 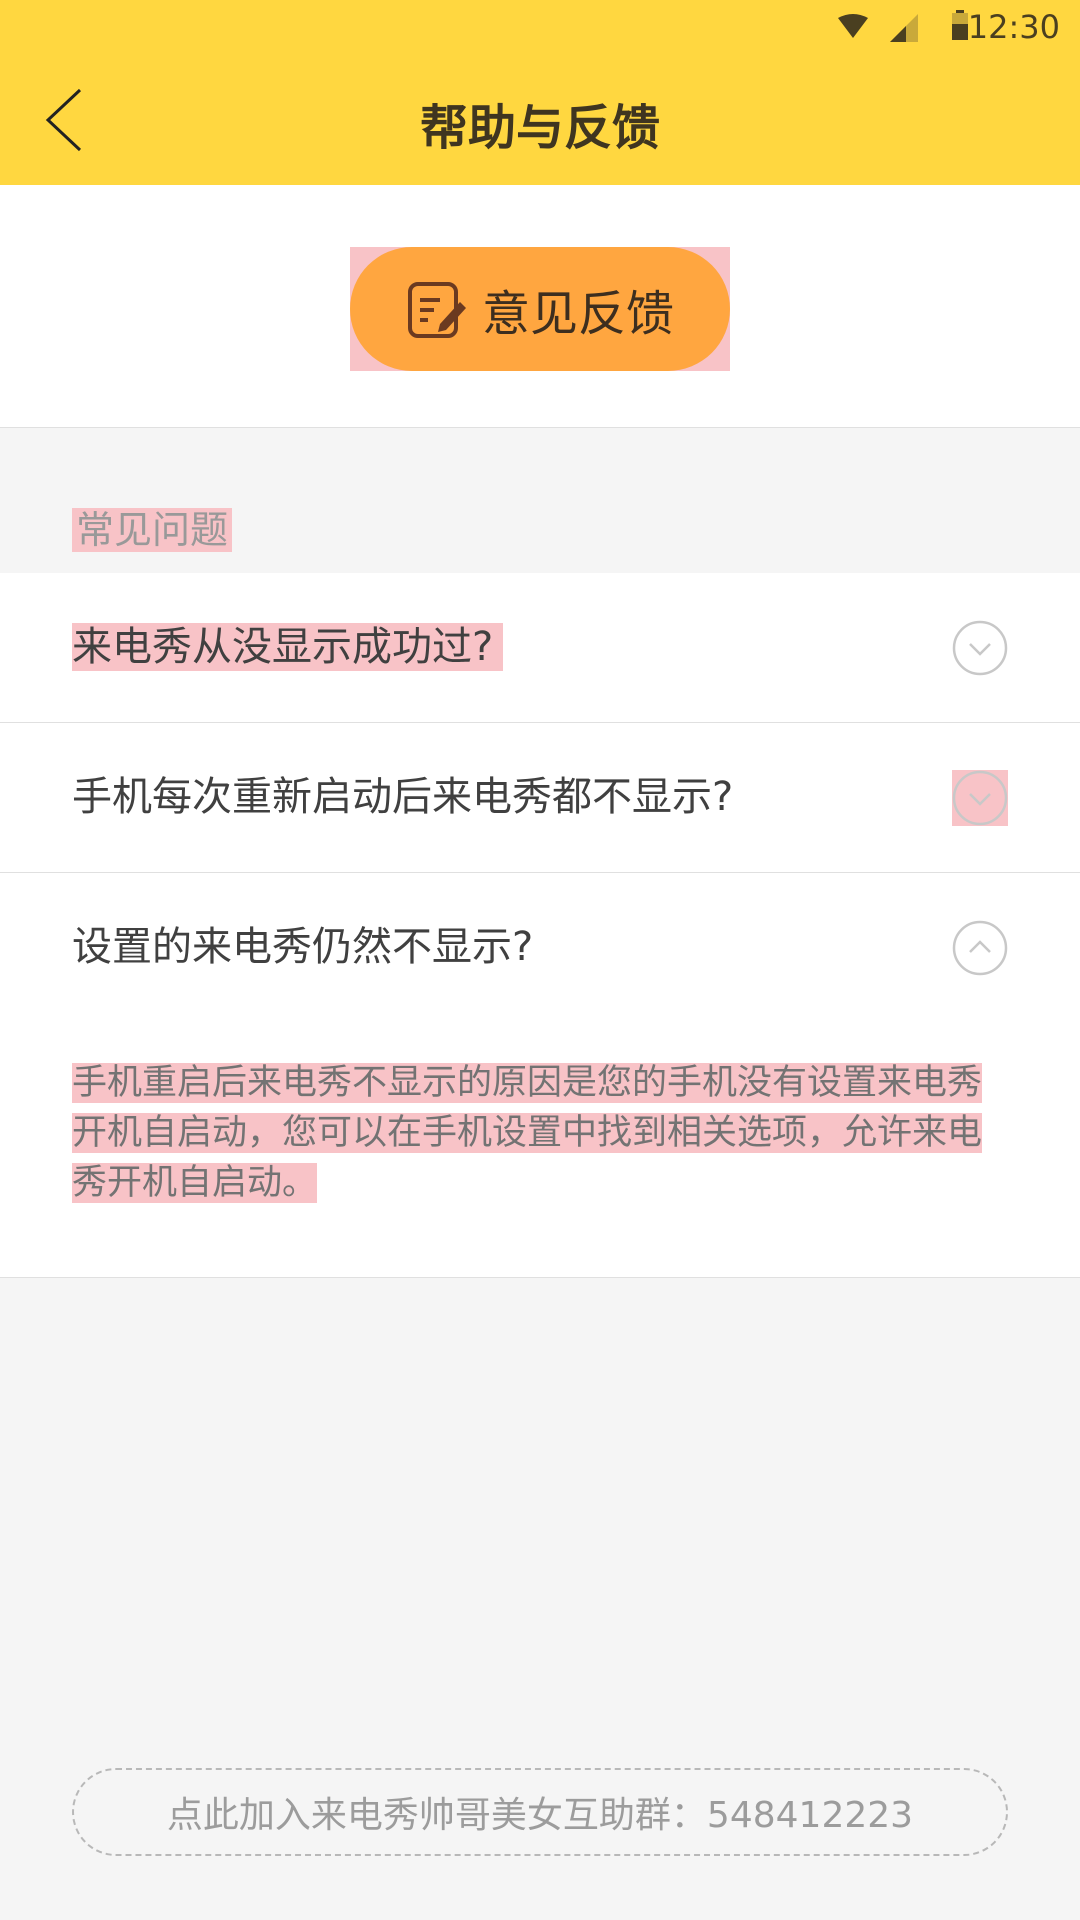 What do you see at coordinates (152, 530) in the screenshot?
I see `faq-section-title: 常见问题` at bounding box center [152, 530].